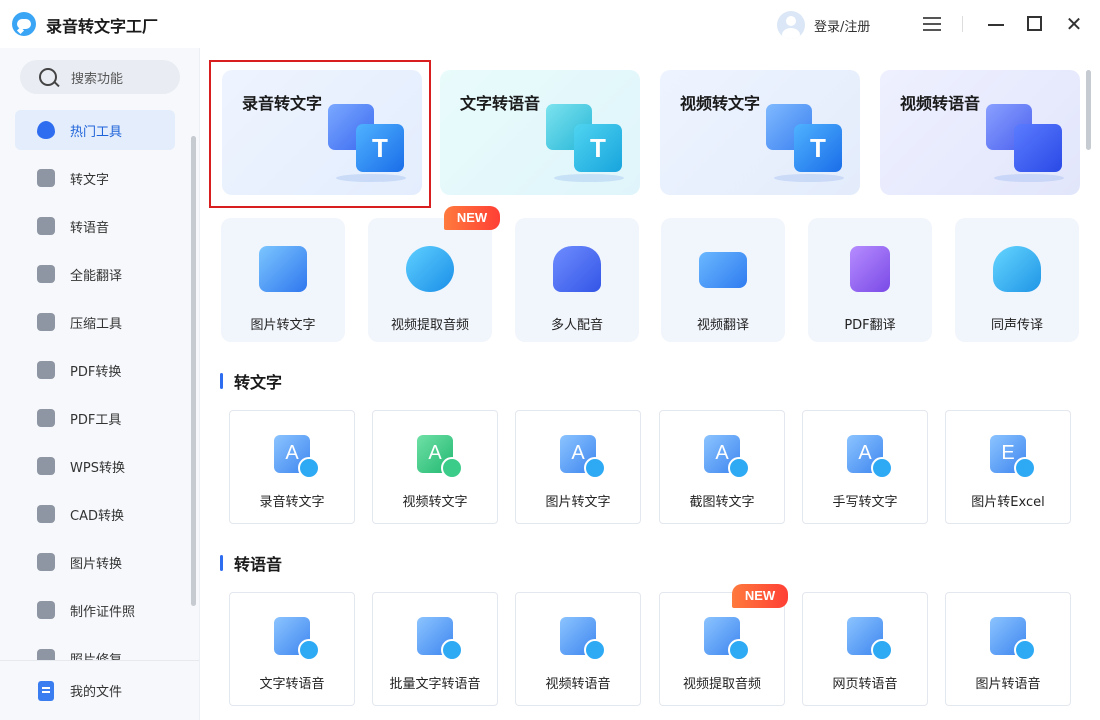  Describe the element at coordinates (578, 649) in the screenshot. I see `tool-video-to-speech: 视频转语音` at that location.